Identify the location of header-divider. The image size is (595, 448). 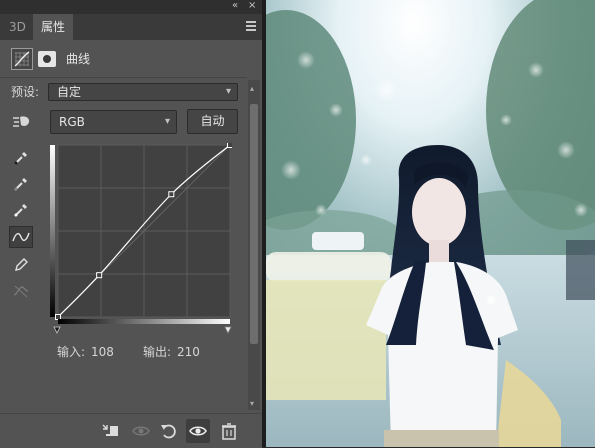
(123, 77).